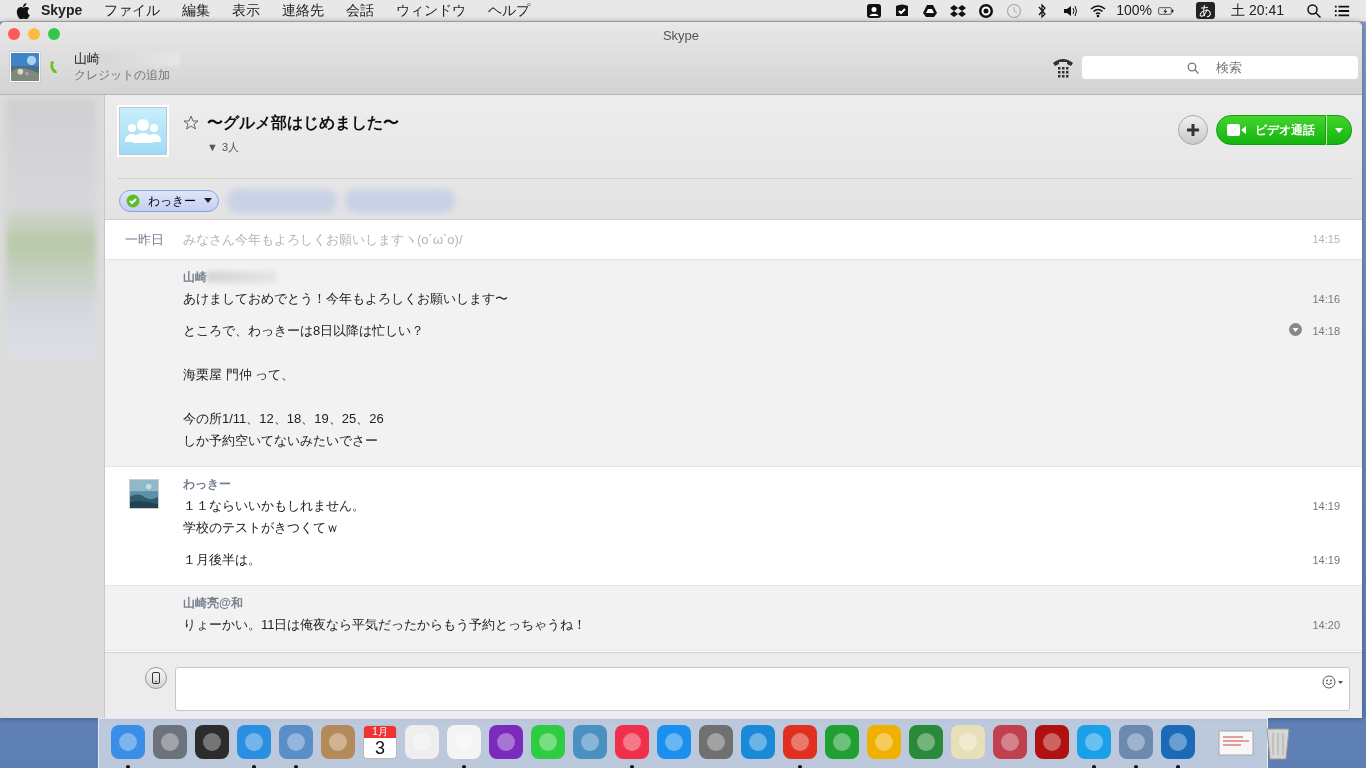 This screenshot has height=768, width=1366. I want to click on star-outline-icon, so click(191, 123).